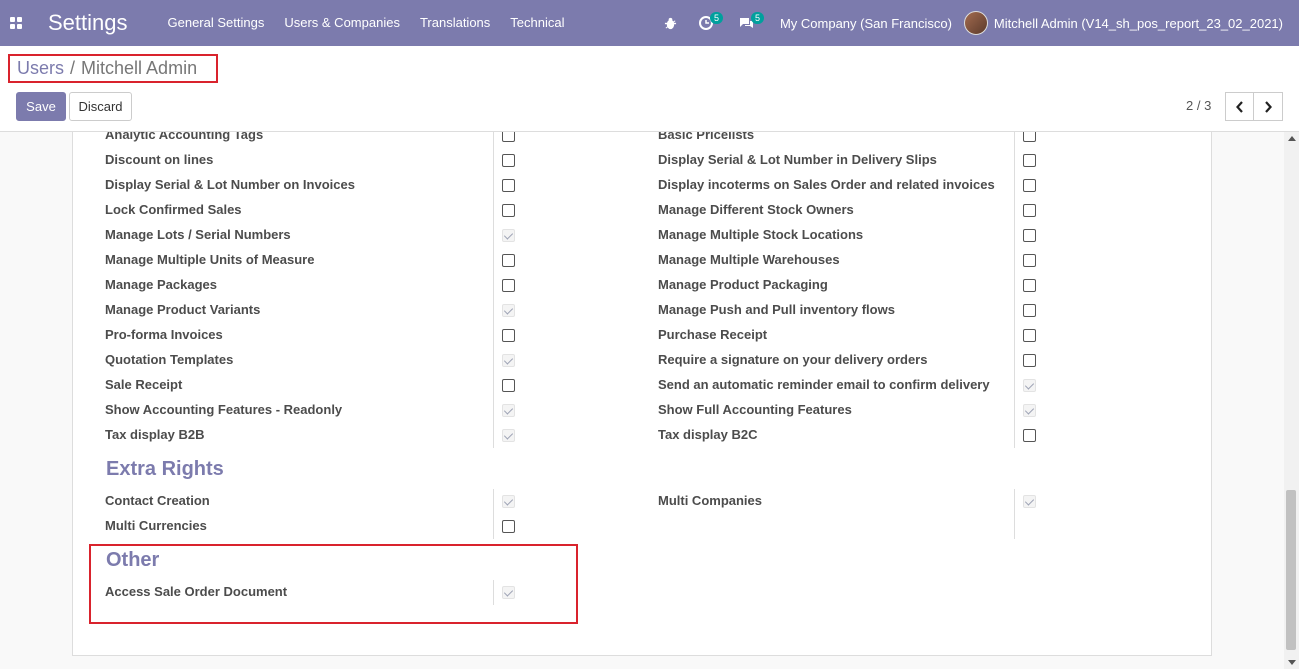  What do you see at coordinates (144, 384) in the screenshot?
I see `right-label: Sale Receipt` at bounding box center [144, 384].